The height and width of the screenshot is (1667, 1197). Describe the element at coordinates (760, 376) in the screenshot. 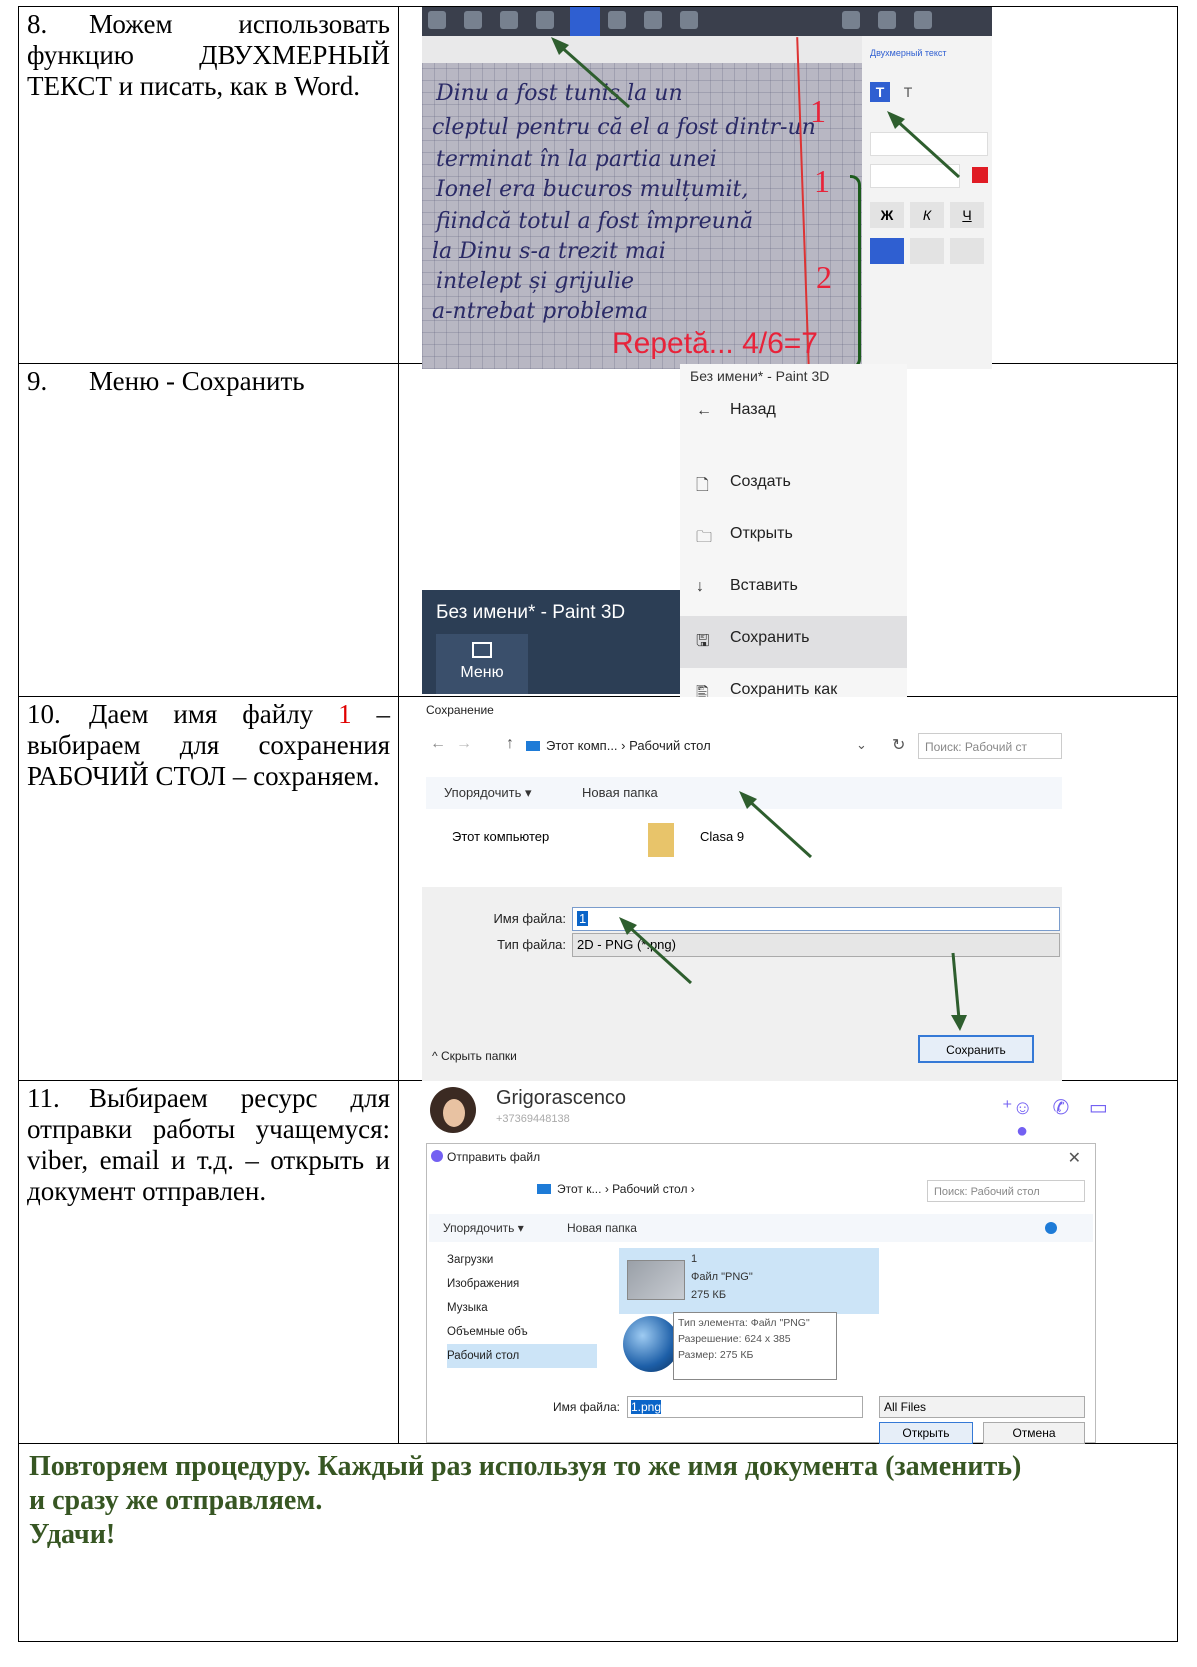

I see `menu-header: Без имени* - Paint 3D` at that location.